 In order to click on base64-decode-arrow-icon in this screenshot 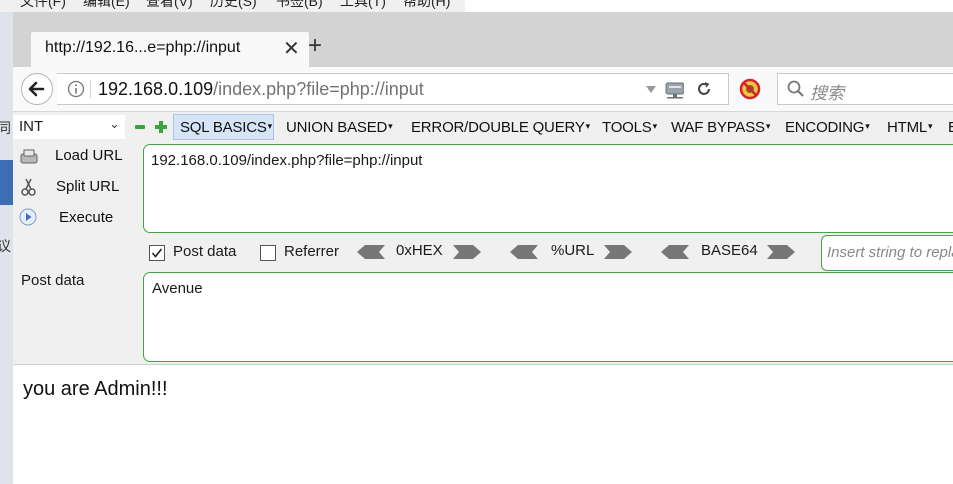, I will do `click(675, 252)`.